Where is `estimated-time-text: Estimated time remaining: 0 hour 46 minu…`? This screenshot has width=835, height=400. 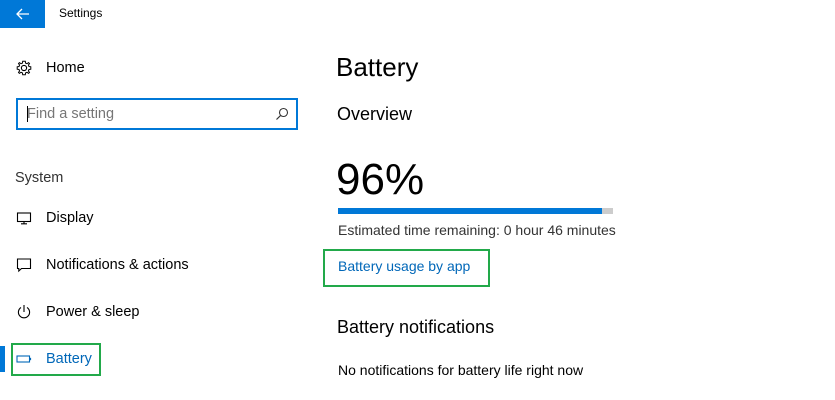
estimated-time-text: Estimated time remaining: 0 hour 46 minu… is located at coordinates (477, 230).